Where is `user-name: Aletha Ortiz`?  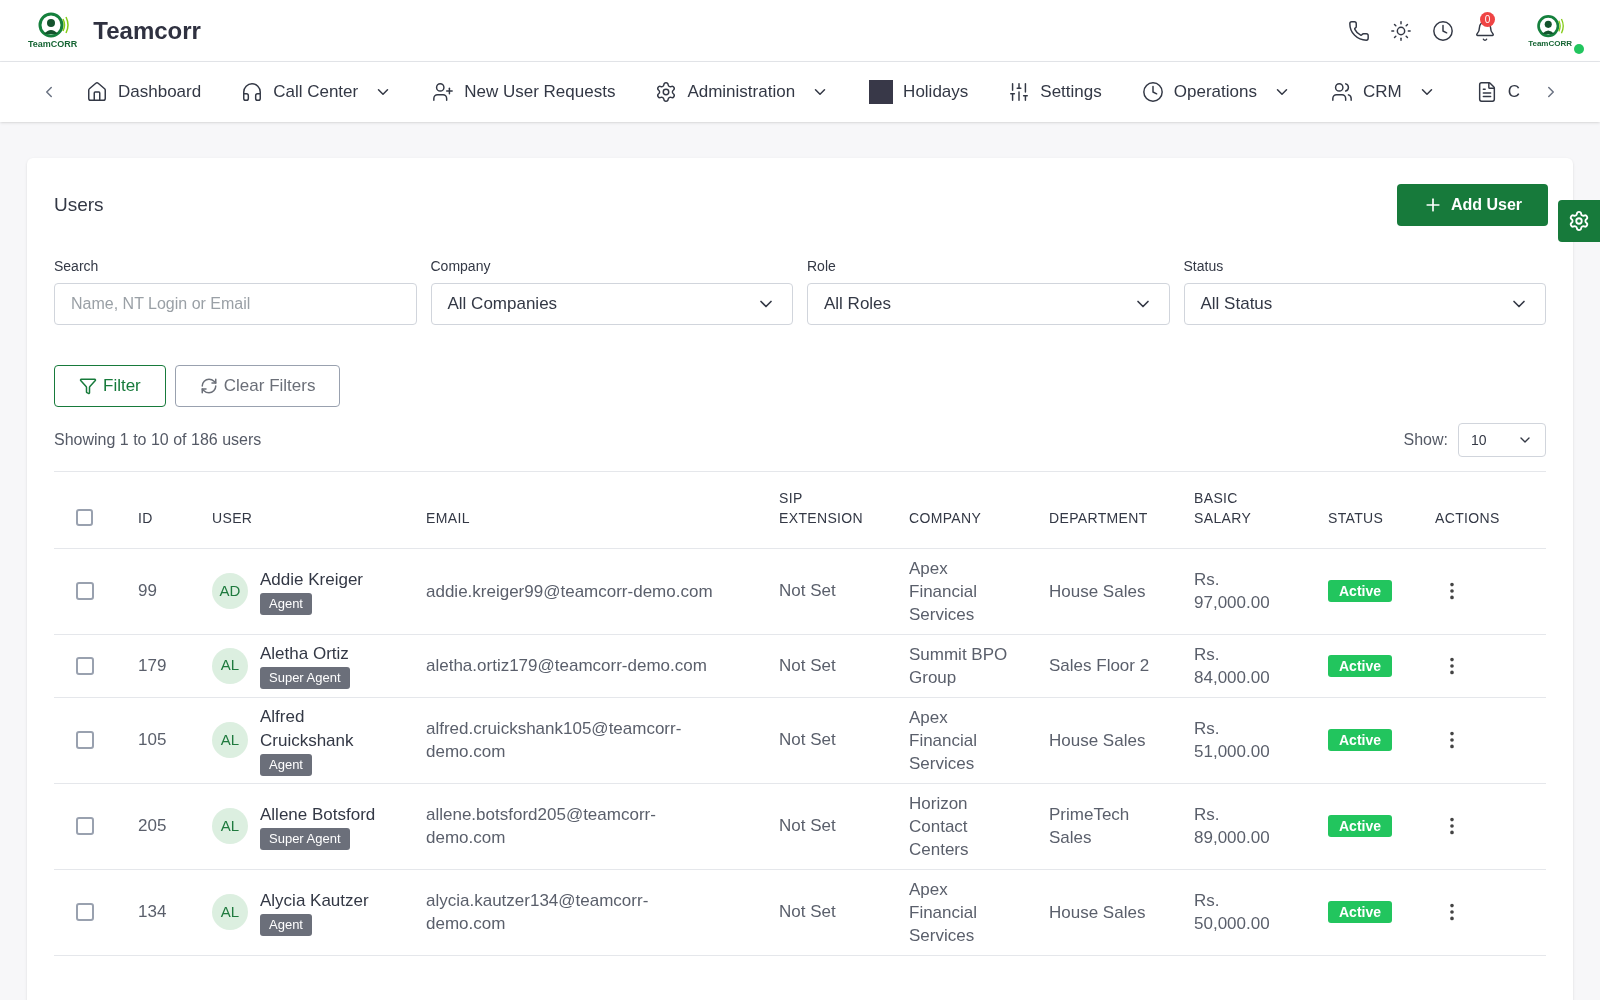 user-name: Aletha Ortiz is located at coordinates (304, 654).